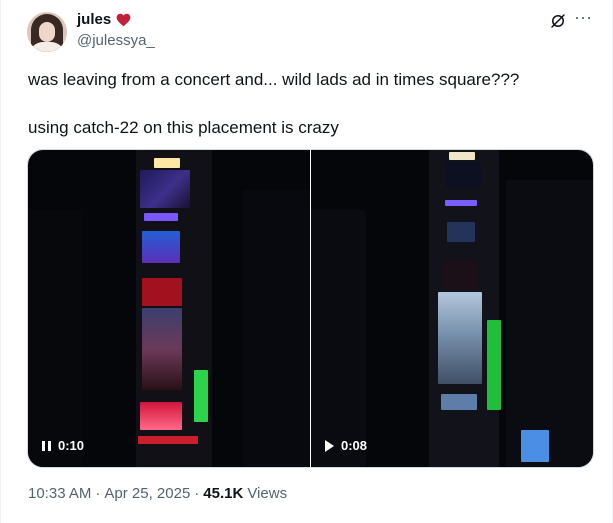 The height and width of the screenshot is (523, 613). Describe the element at coordinates (461, 232) in the screenshot. I see `billboard-small` at that location.